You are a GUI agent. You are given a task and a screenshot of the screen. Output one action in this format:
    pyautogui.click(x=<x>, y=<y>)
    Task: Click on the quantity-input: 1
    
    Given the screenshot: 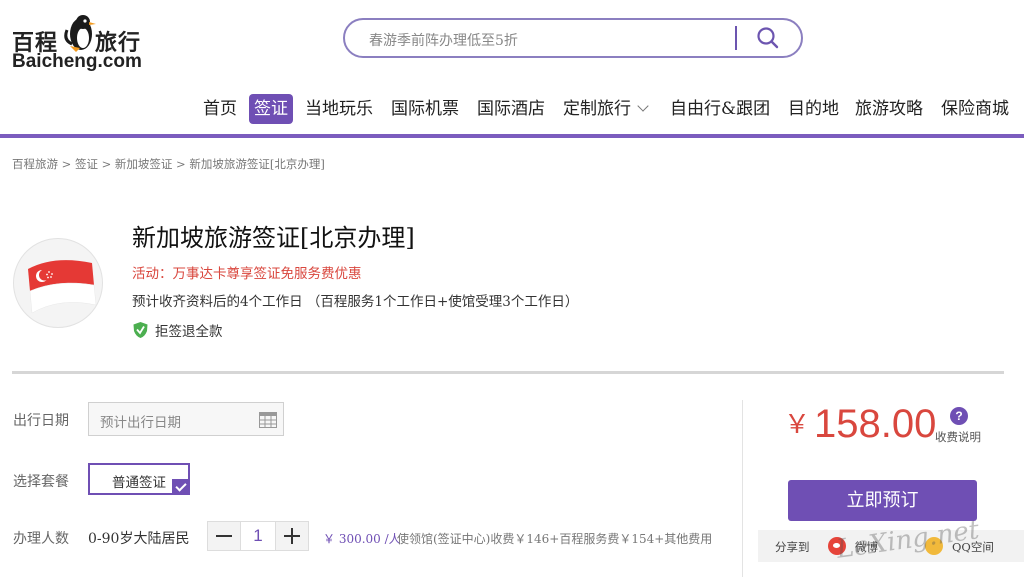 What is the action you would take?
    pyautogui.click(x=258, y=536)
    